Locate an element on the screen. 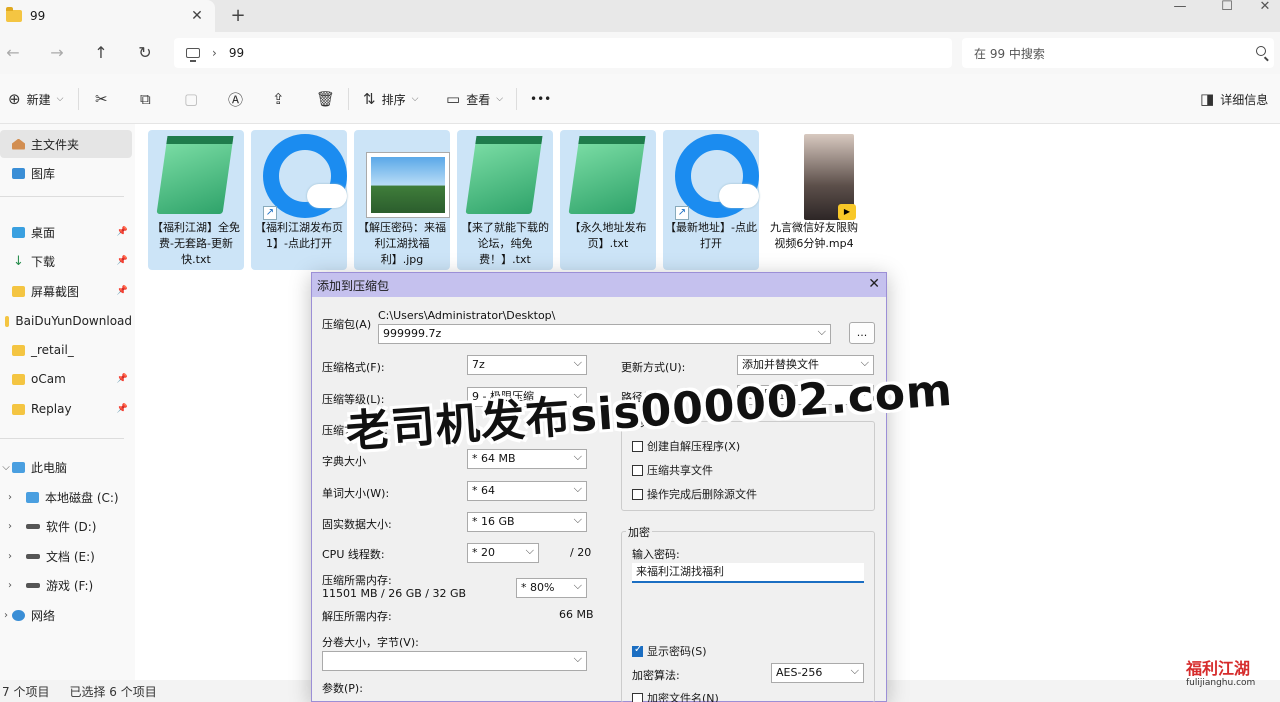 The width and height of the screenshot is (1280, 702). sidebar-item-label: 网络 is located at coordinates (43, 615).